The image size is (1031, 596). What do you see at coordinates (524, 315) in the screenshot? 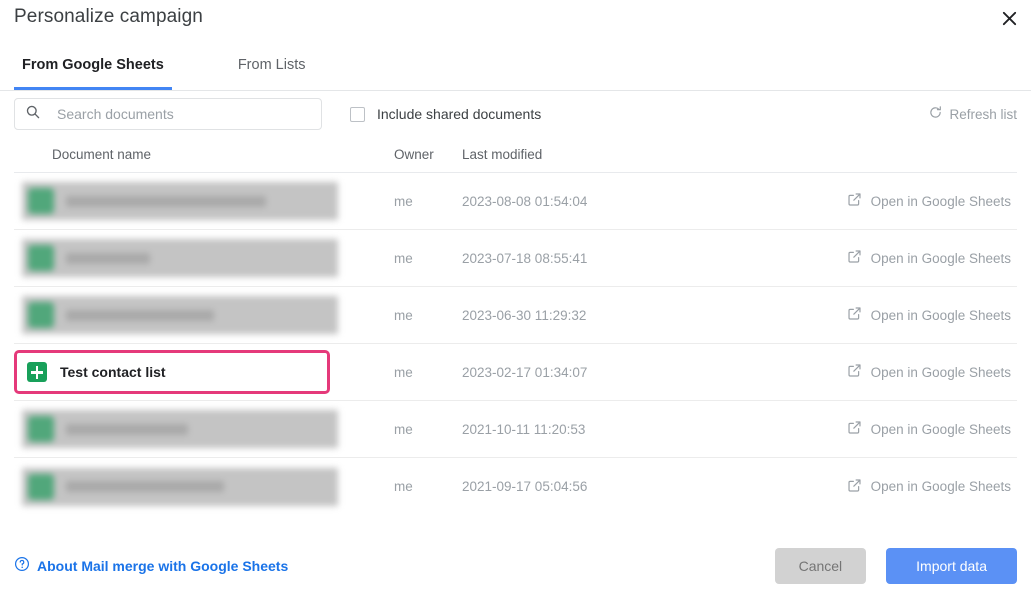
I see `cell-last-modified: 2023-06-30 11:29:32` at bounding box center [524, 315].